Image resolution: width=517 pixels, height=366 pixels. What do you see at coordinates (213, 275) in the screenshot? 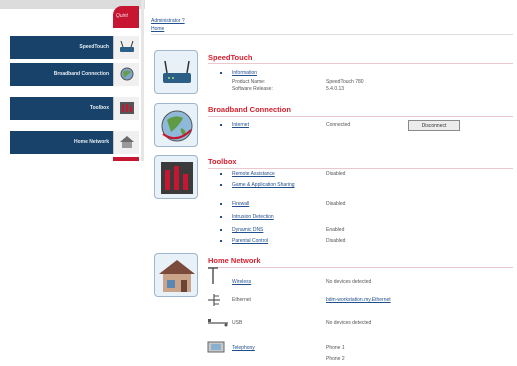
I see `antenna-icon` at bounding box center [213, 275].